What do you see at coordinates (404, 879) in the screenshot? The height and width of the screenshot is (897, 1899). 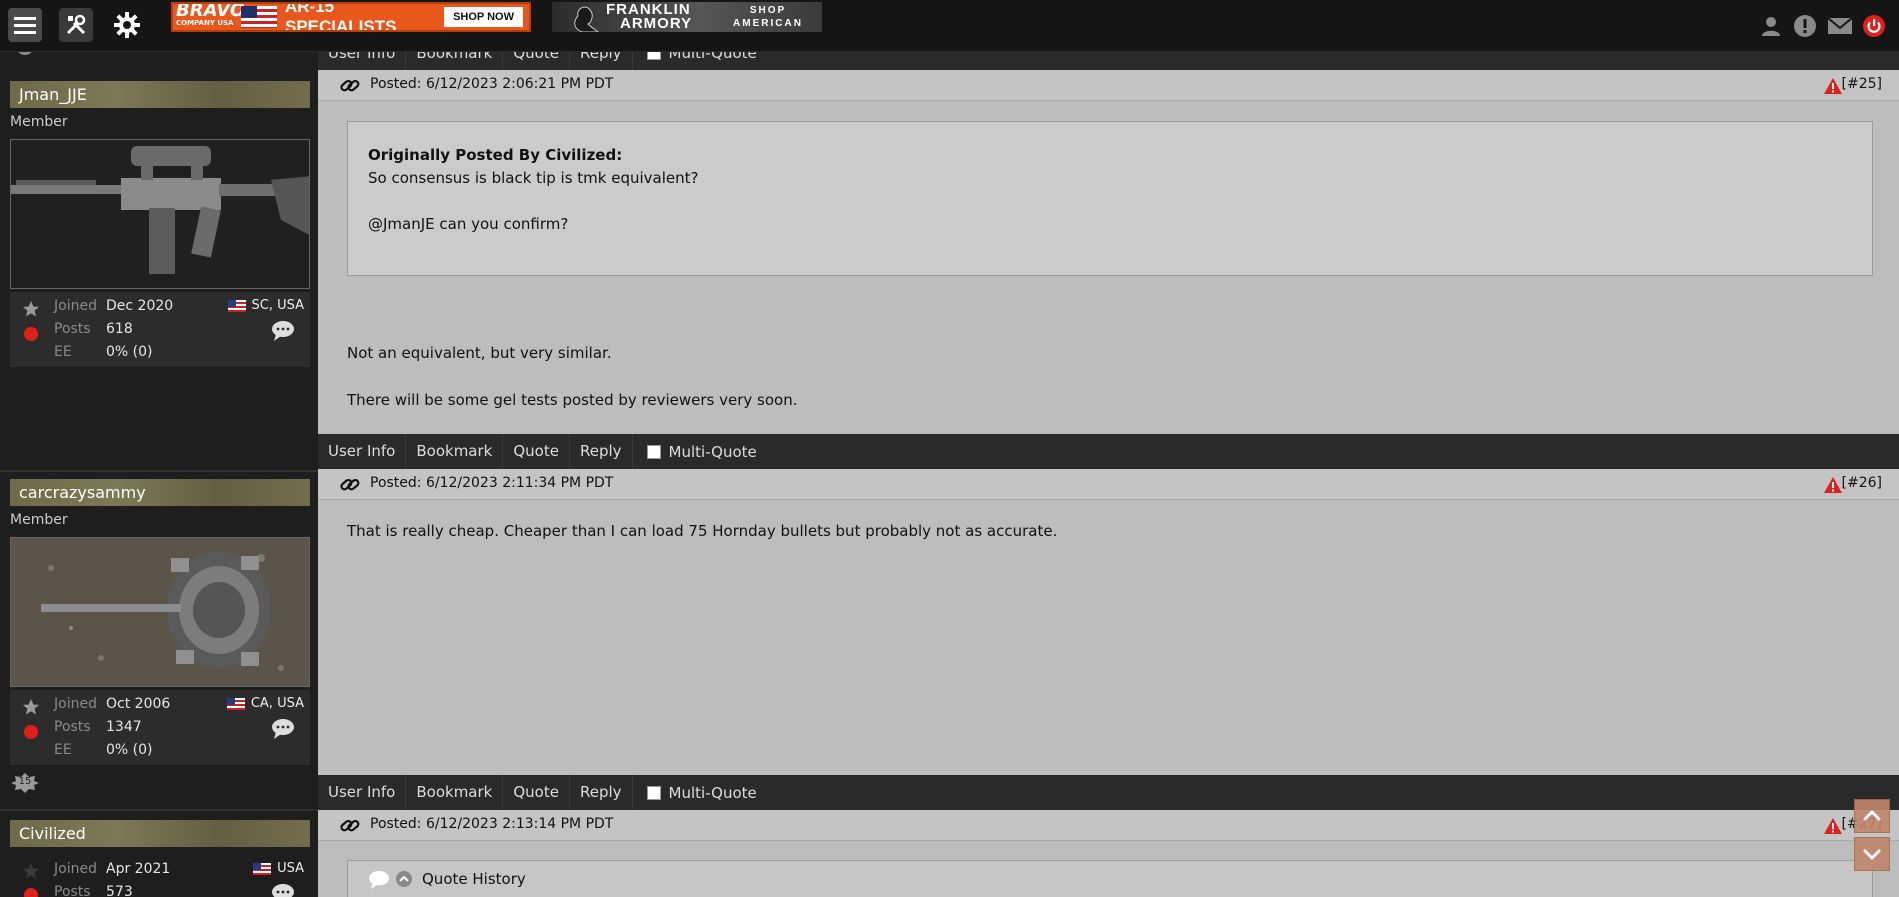 I see `expand-chevron-icon` at bounding box center [404, 879].